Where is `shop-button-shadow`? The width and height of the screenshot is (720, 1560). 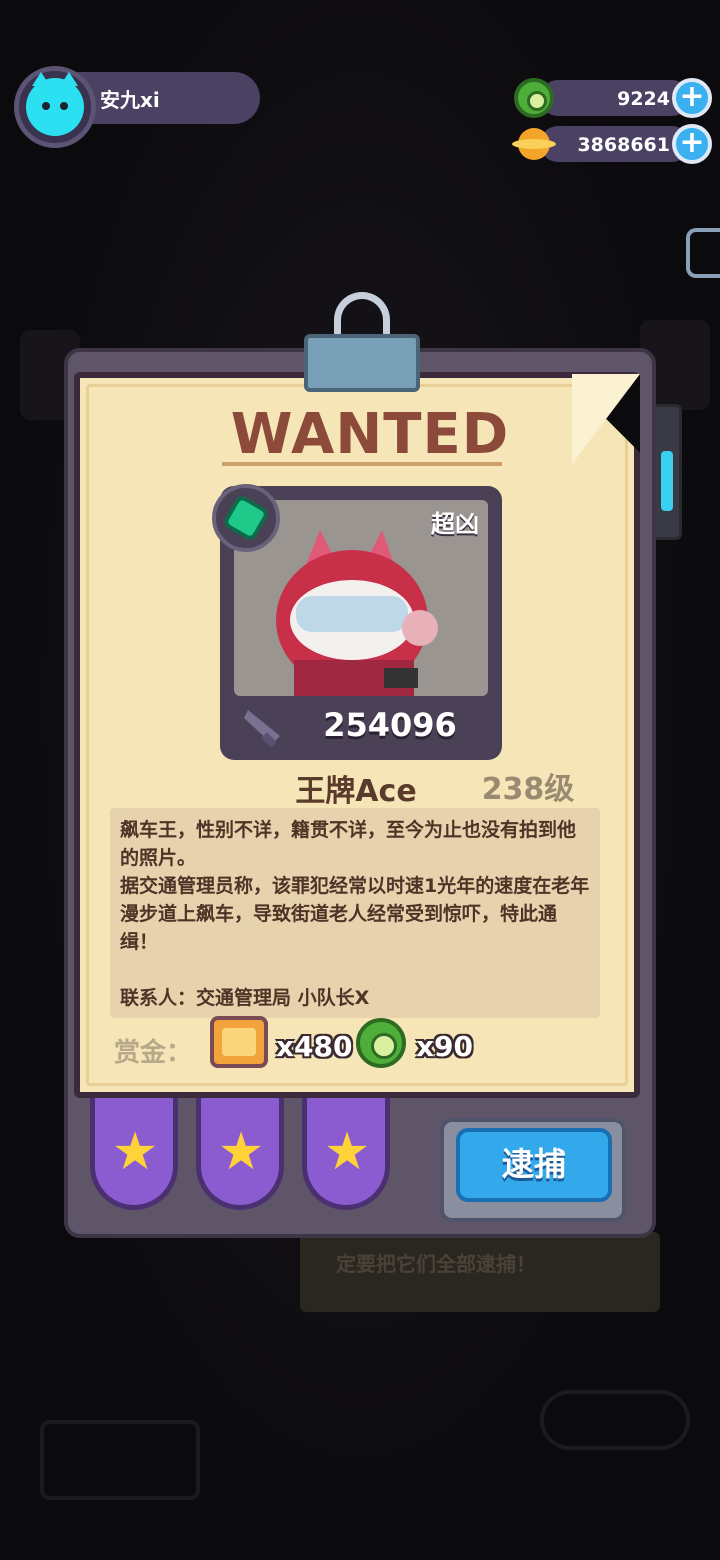 shop-button-shadow is located at coordinates (615, 1420).